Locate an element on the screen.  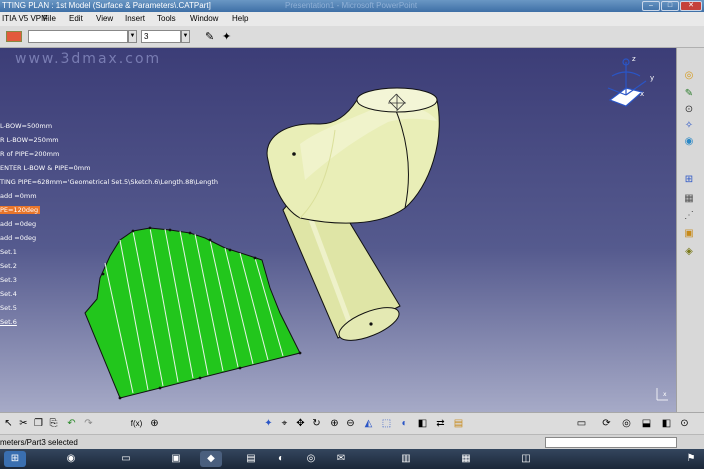
sketch-icon: ✎ is located at coordinates (689, 94).